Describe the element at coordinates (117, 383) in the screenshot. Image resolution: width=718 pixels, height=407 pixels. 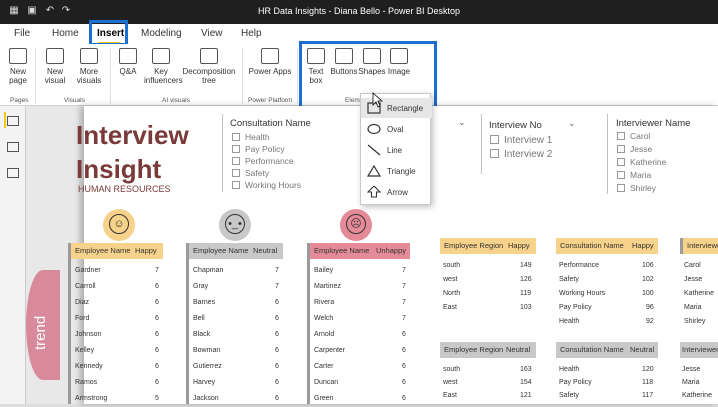
I see `table-row: Ramos 6` at that location.